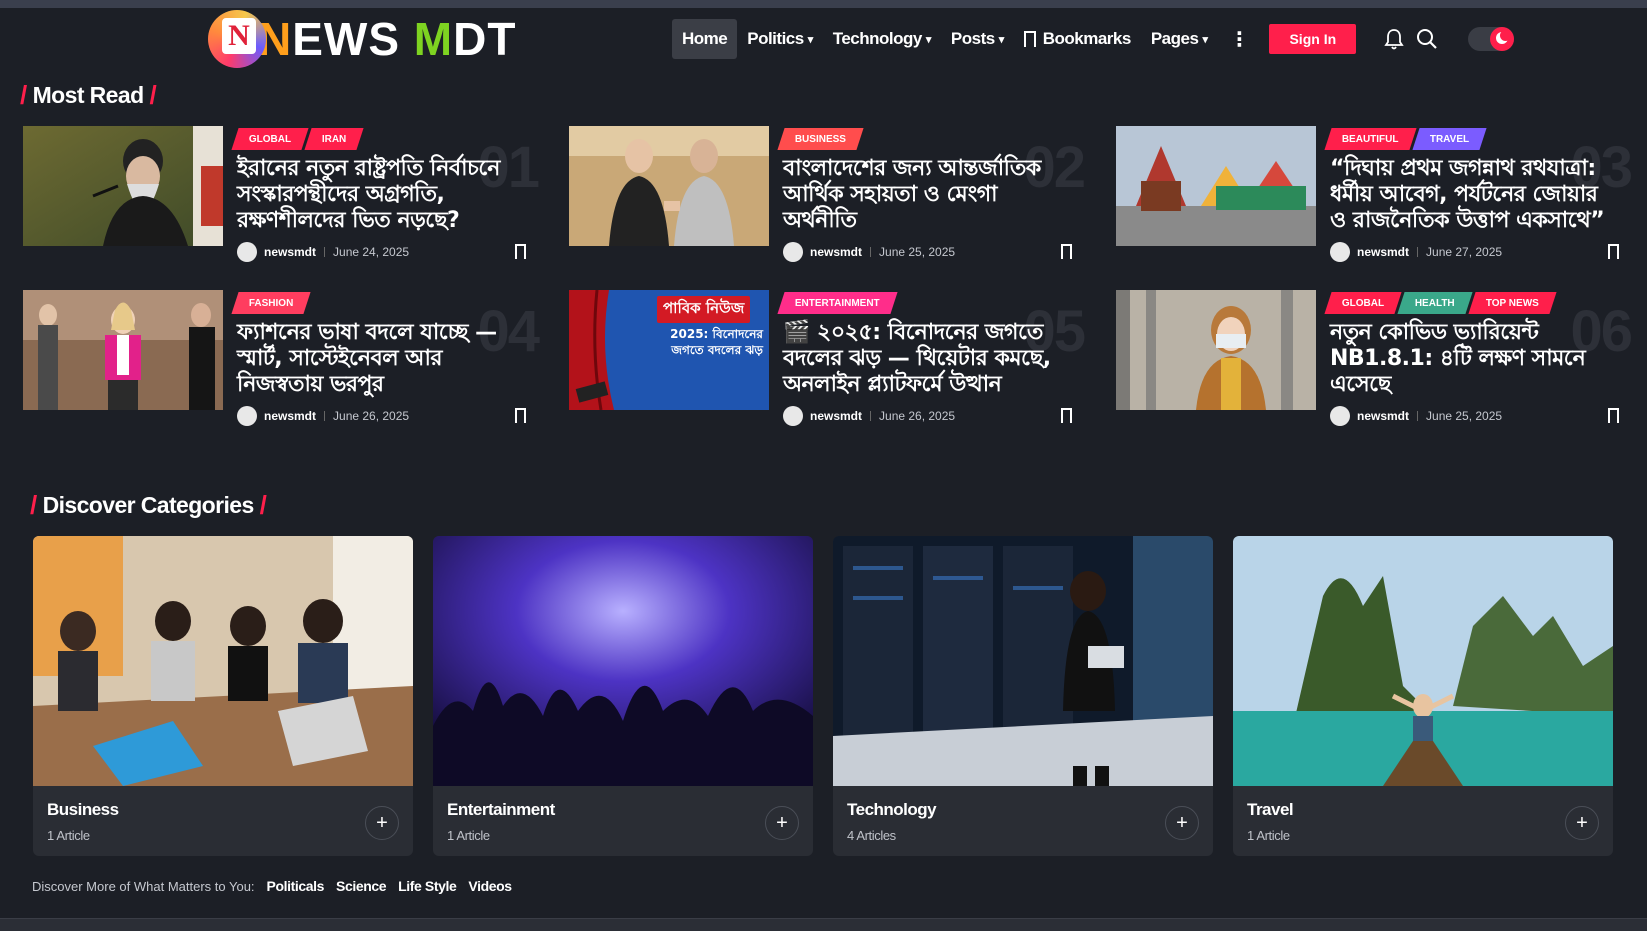 This screenshot has width=1647, height=931. I want to click on article-meta: newsmdt June 26, 2025, so click(323, 416).